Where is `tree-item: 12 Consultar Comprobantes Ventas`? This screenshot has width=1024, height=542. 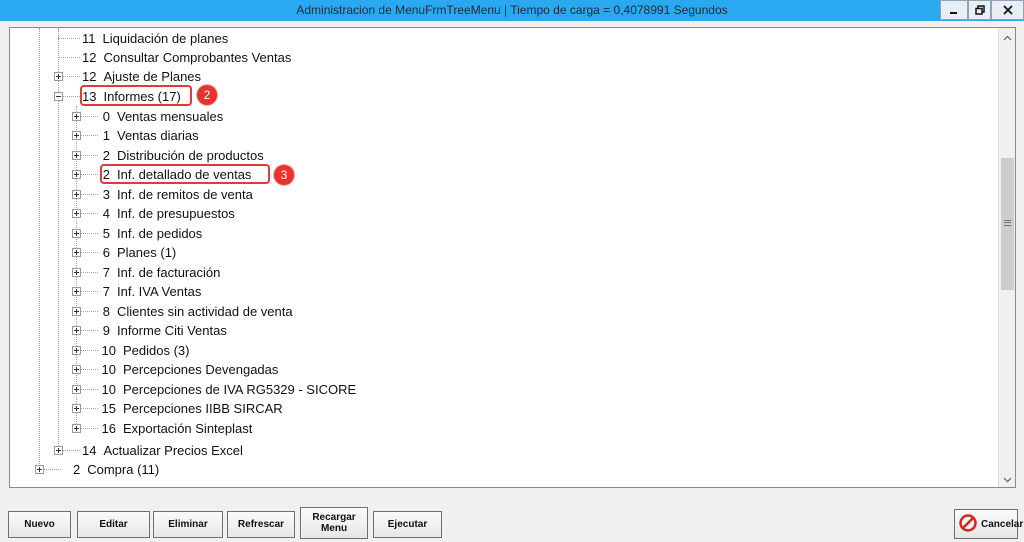
tree-item: 12 Consultar Comprobantes Ventas is located at coordinates (186, 57).